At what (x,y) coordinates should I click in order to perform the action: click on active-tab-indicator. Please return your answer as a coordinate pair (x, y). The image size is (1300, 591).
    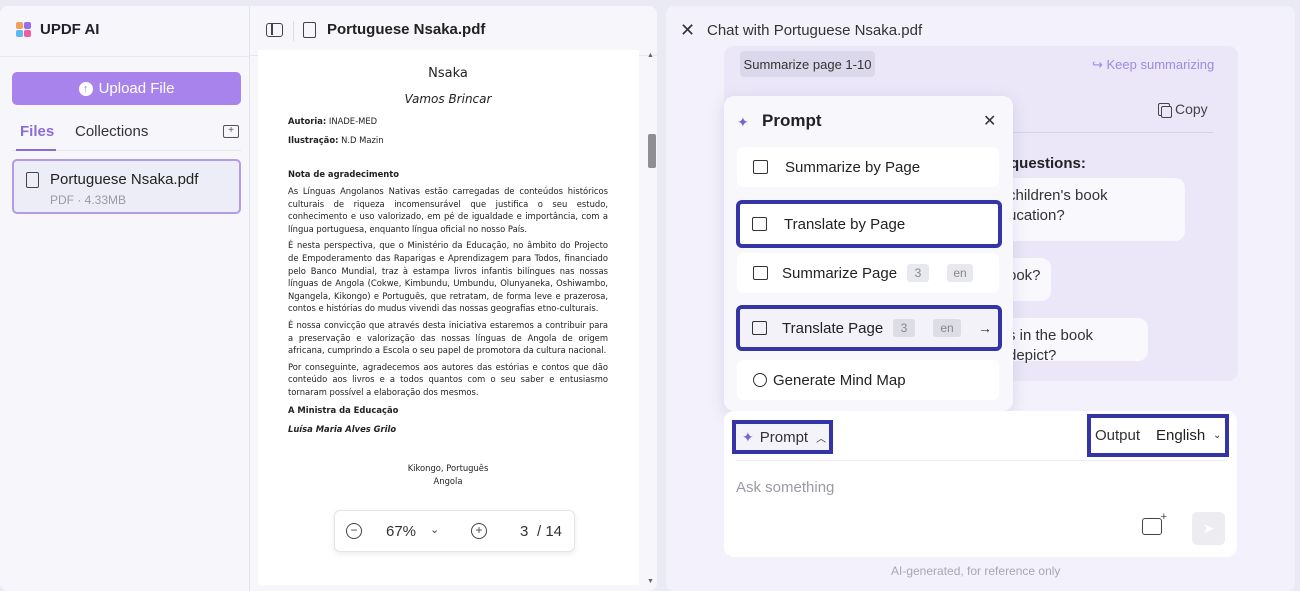
    Looking at the image, I should click on (36, 150).